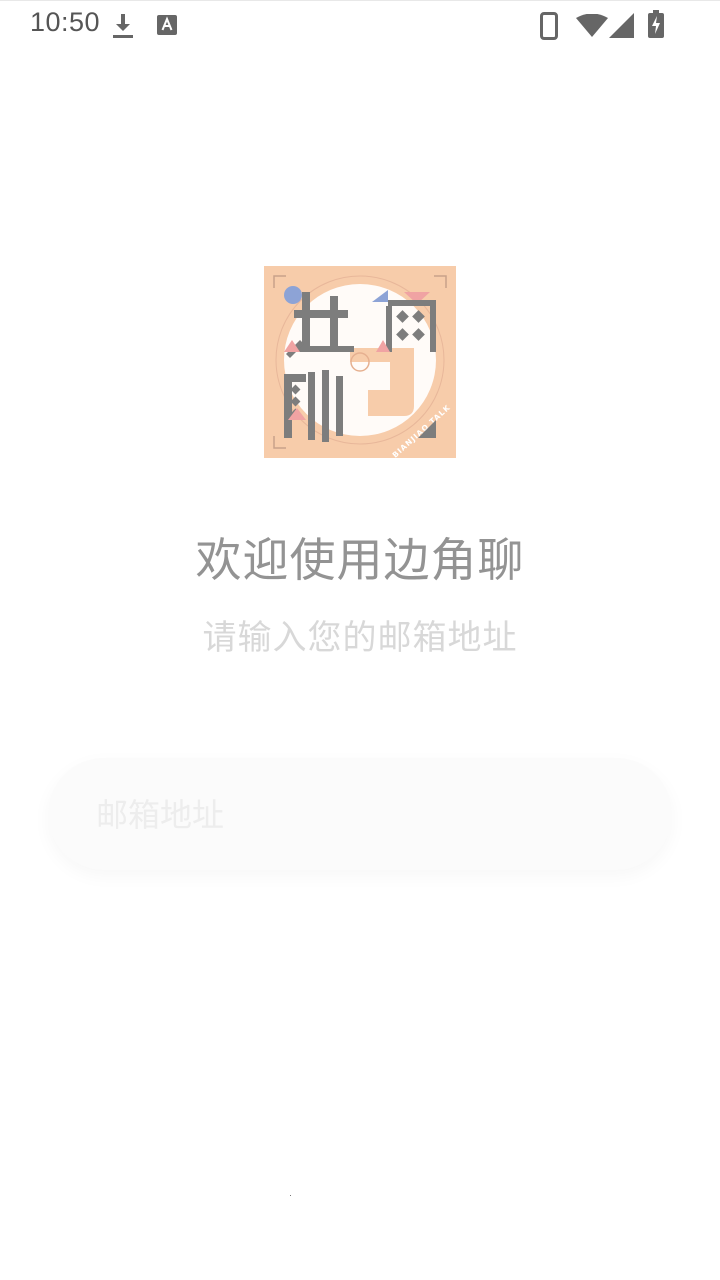 The image size is (720, 1280). Describe the element at coordinates (621, 25) in the screenshot. I see `signal-icon` at that location.